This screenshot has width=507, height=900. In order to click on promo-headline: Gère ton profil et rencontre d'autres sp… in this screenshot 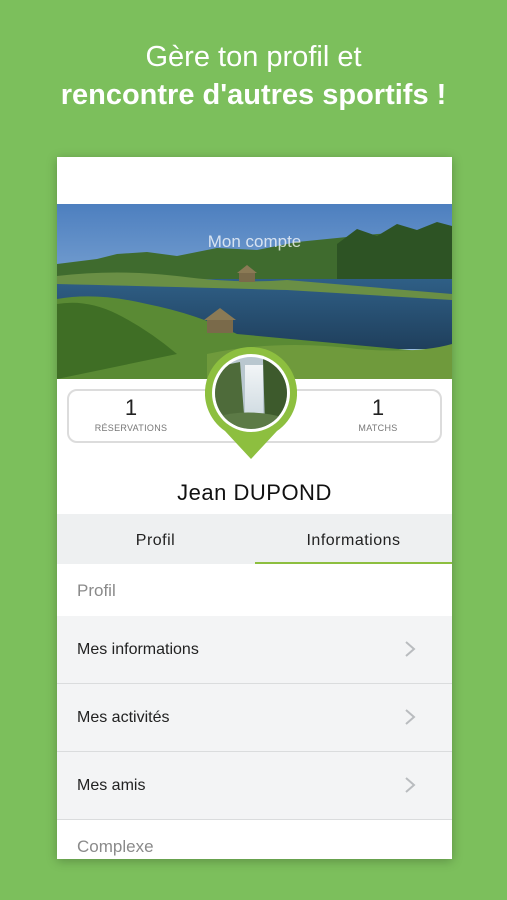, I will do `click(253, 76)`.